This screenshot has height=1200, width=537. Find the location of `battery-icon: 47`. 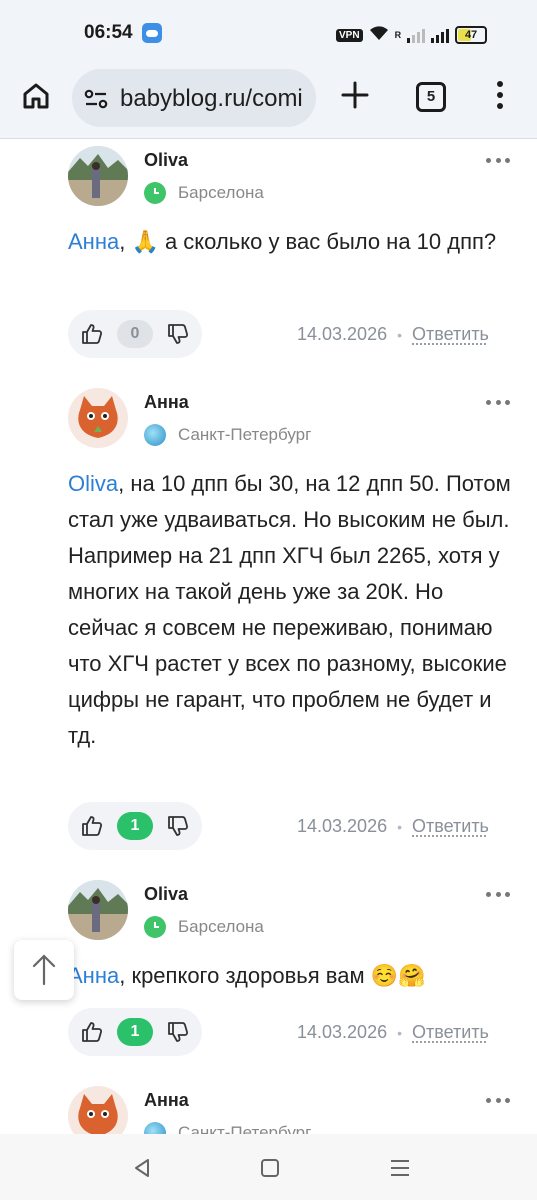

battery-icon: 47 is located at coordinates (471, 35).